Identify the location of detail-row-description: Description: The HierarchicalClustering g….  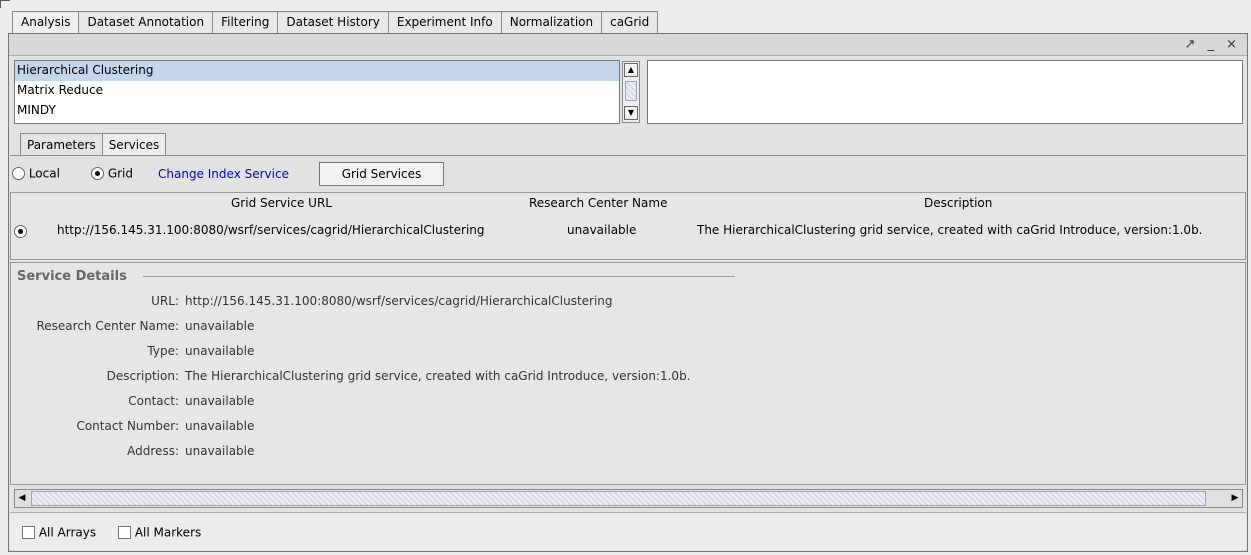
(351, 378).